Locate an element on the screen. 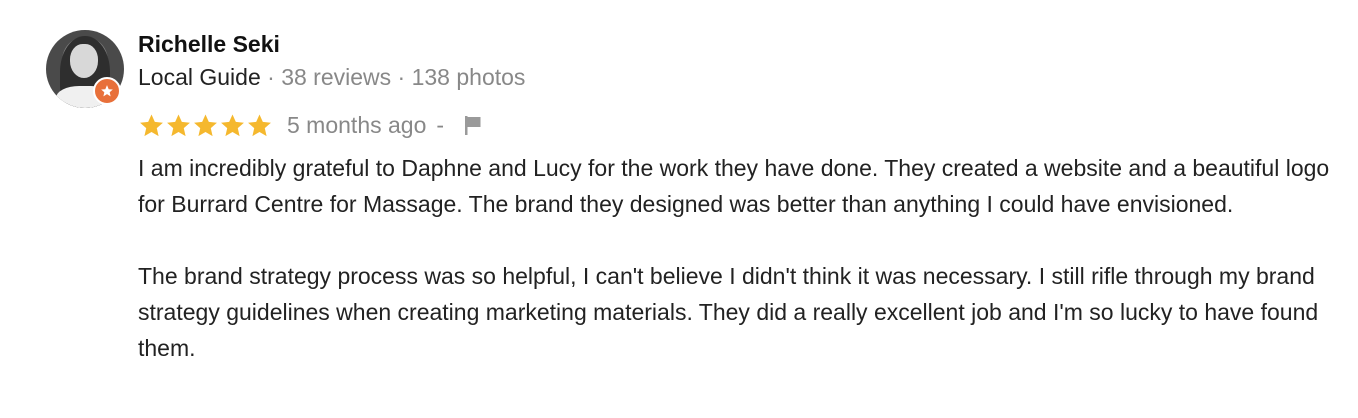 The image size is (1358, 418). local-guide-star-icon is located at coordinates (107, 91).